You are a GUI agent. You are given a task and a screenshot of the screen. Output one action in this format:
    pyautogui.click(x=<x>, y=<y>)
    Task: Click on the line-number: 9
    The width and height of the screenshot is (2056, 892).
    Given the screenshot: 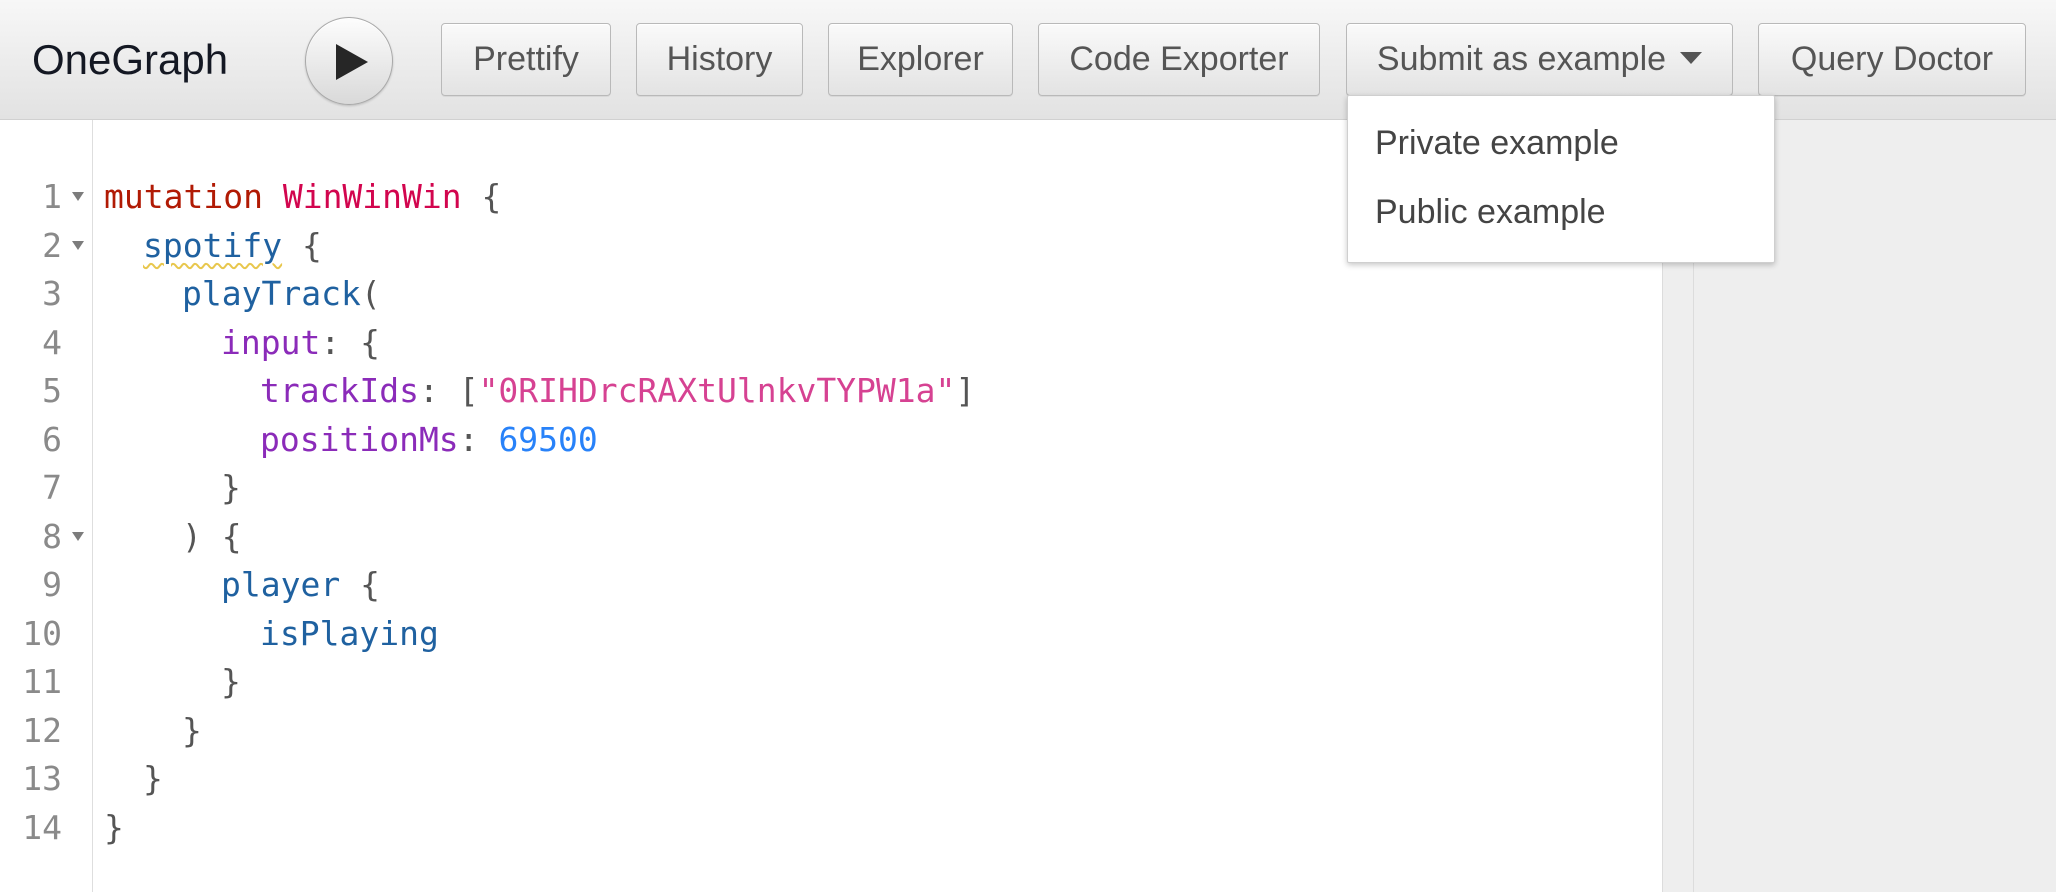 What is the action you would take?
    pyautogui.click(x=52, y=584)
    